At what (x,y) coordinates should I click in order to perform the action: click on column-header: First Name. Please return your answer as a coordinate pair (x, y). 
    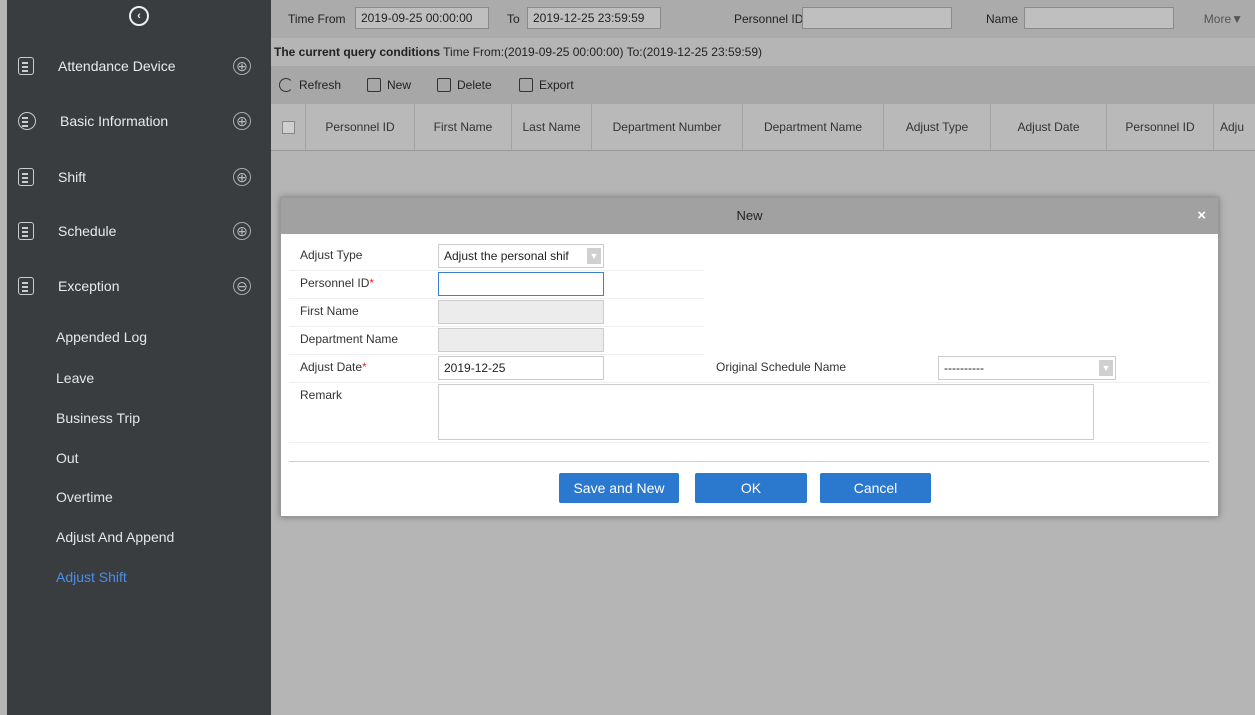
    Looking at the image, I should click on (463, 127).